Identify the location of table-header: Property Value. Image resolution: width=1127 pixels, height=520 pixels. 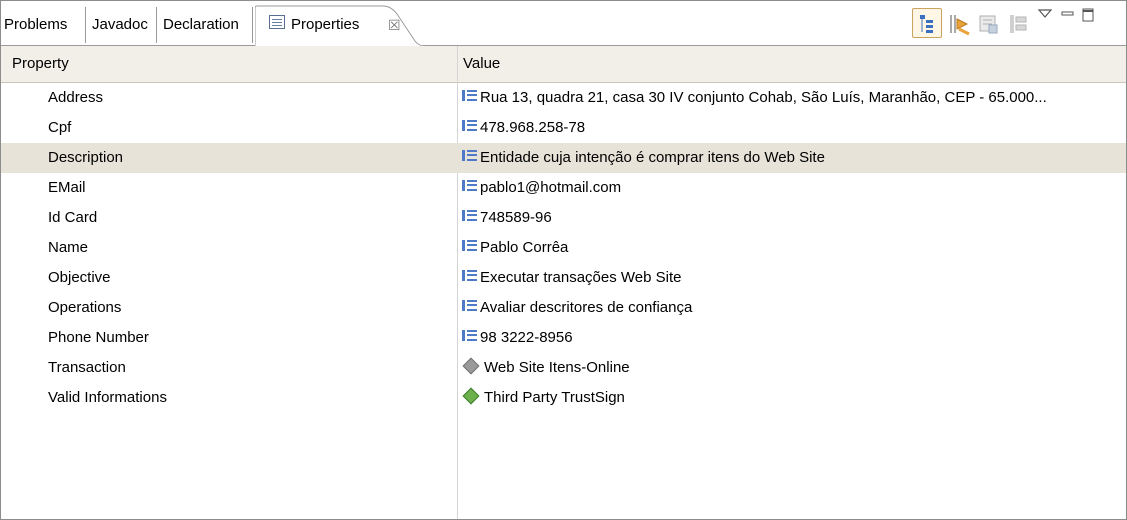
(563, 64).